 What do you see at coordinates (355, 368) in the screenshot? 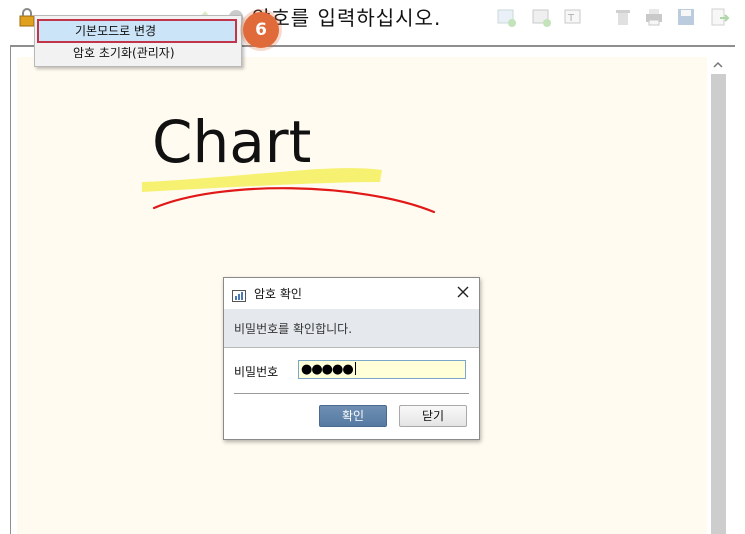
I see `text-caret` at bounding box center [355, 368].